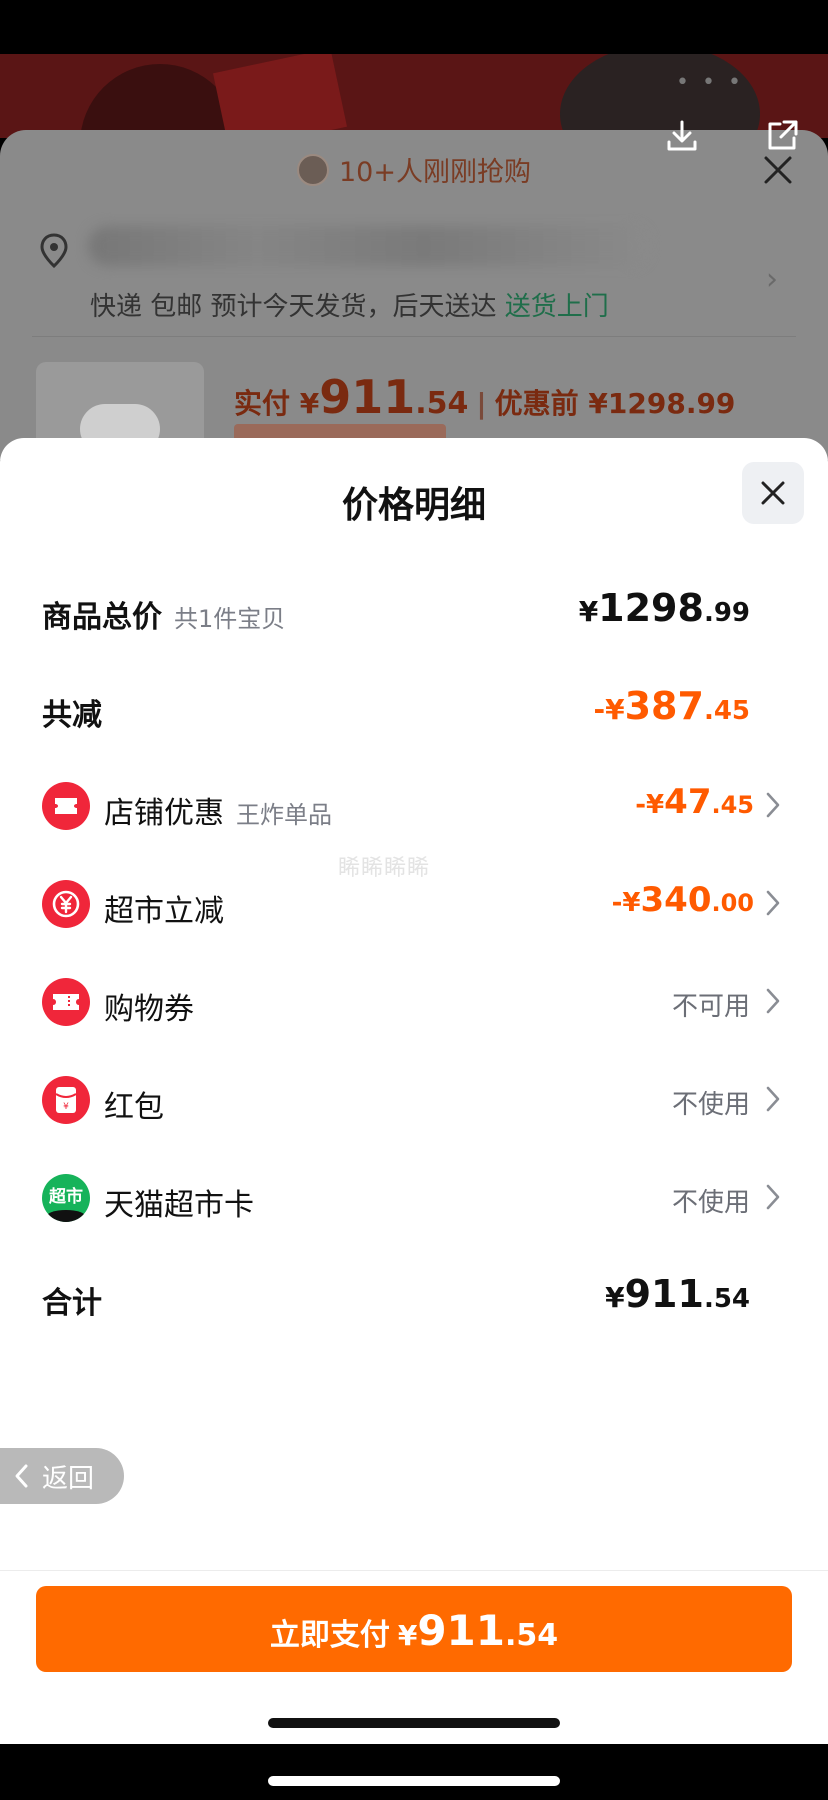  What do you see at coordinates (772, 279) in the screenshot?
I see `address-chevron-icon: ›` at bounding box center [772, 279].